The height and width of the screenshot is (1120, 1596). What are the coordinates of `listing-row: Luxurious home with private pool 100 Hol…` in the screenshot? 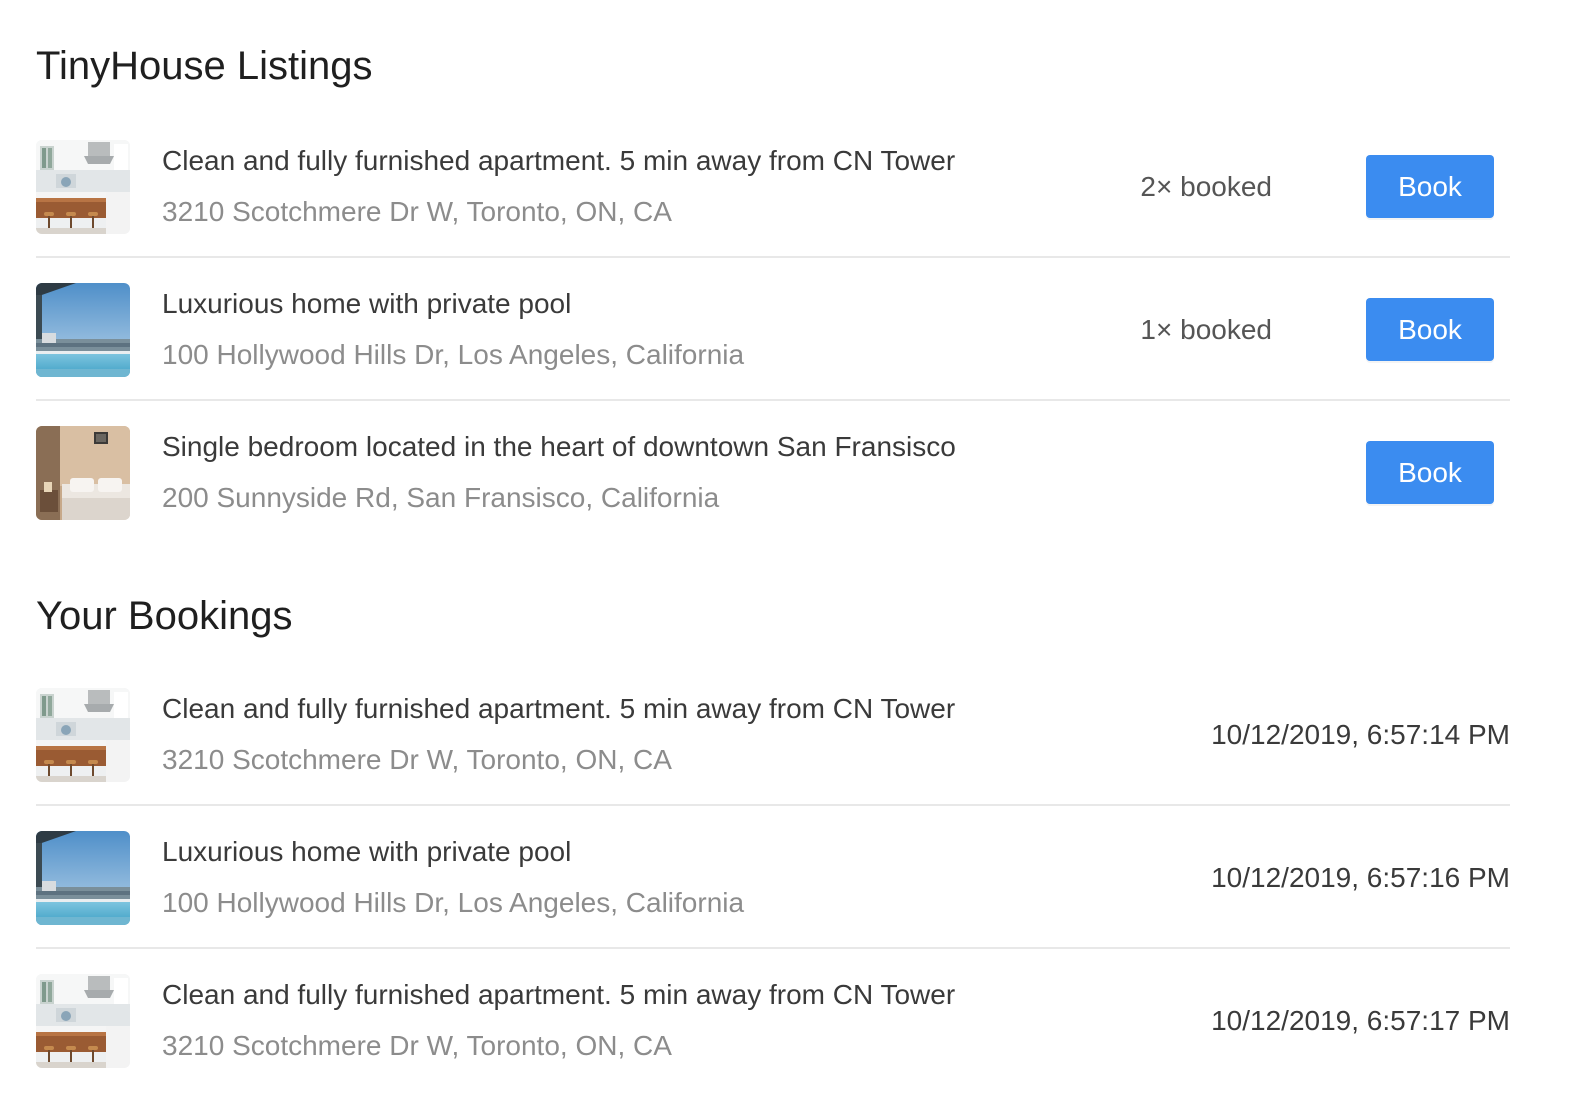 It's located at (773, 329).